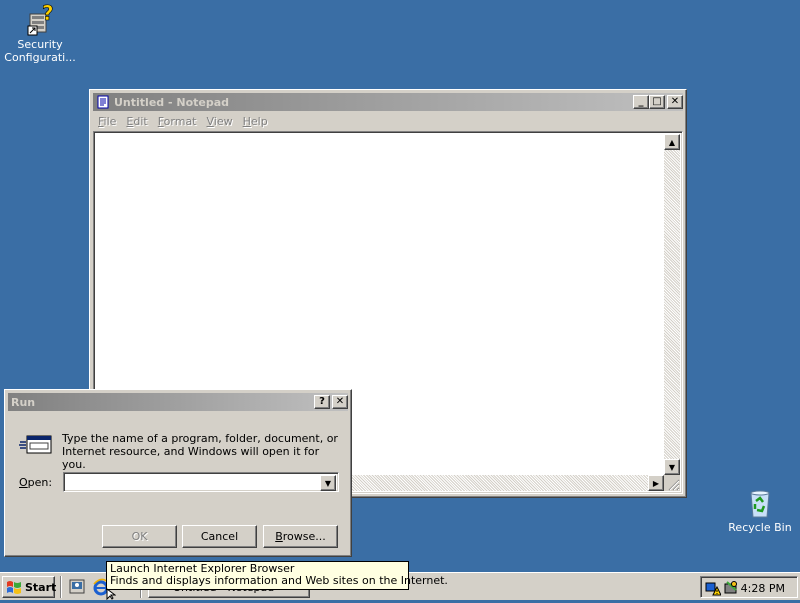 This screenshot has width=800, height=603. What do you see at coordinates (177, 121) in the screenshot?
I see `menu-format: Format` at bounding box center [177, 121].